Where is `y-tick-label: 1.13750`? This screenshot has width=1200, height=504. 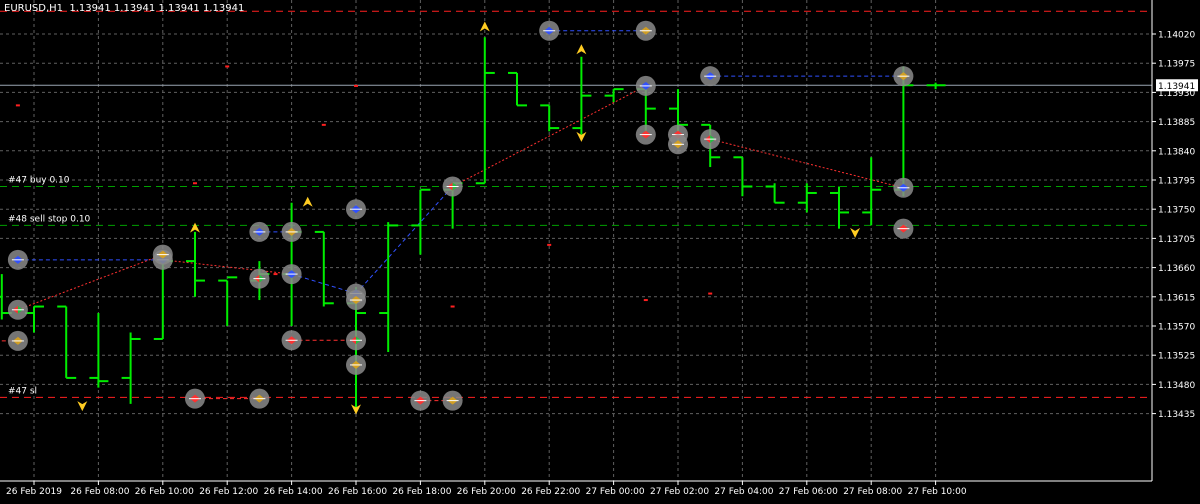
y-tick-label: 1.13750 is located at coordinates (1176, 211).